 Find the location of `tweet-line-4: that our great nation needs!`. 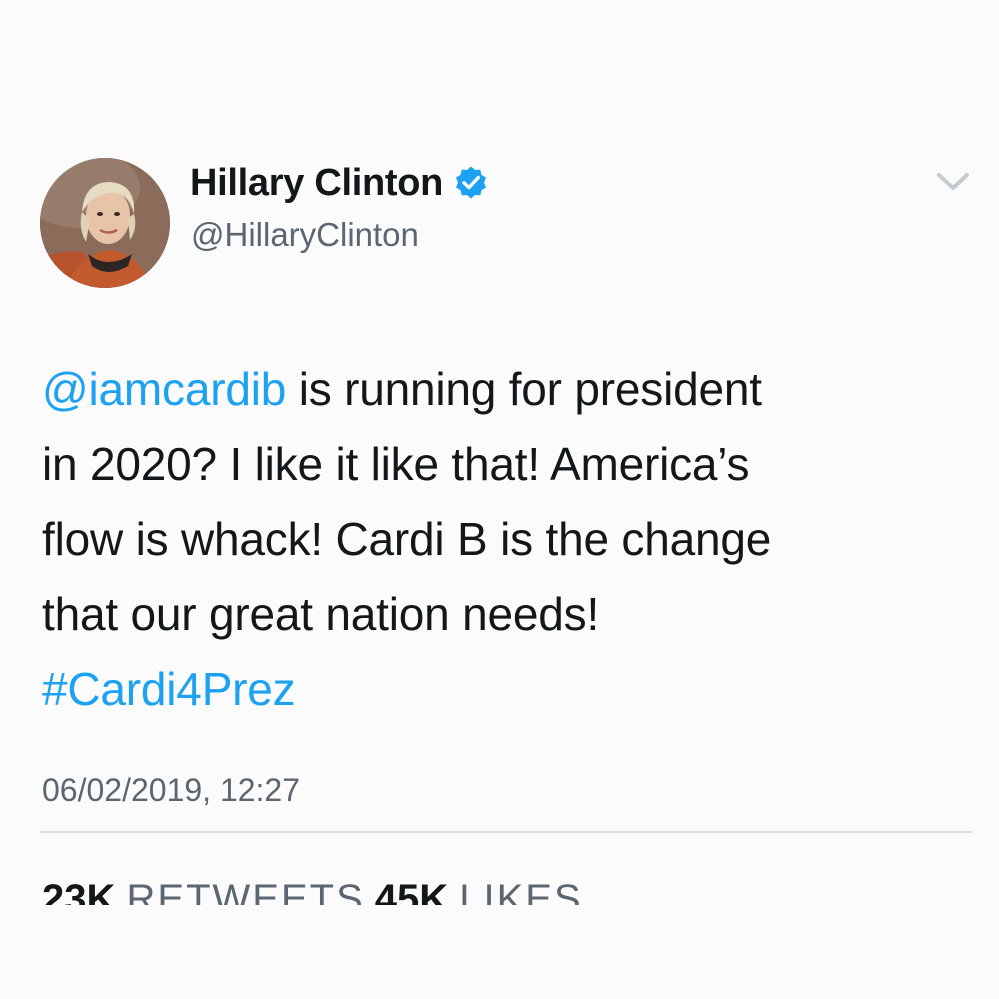

tweet-line-4: that our great nation needs! is located at coordinates (321, 614).